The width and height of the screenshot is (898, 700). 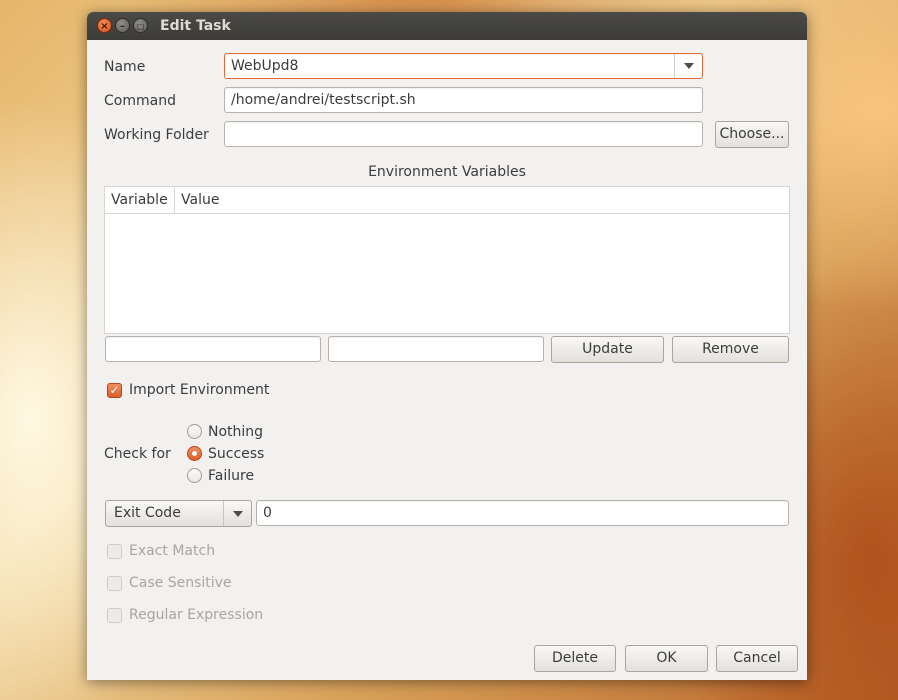 I want to click on command-field: /home/andrei/testscript.sh, so click(x=463, y=100).